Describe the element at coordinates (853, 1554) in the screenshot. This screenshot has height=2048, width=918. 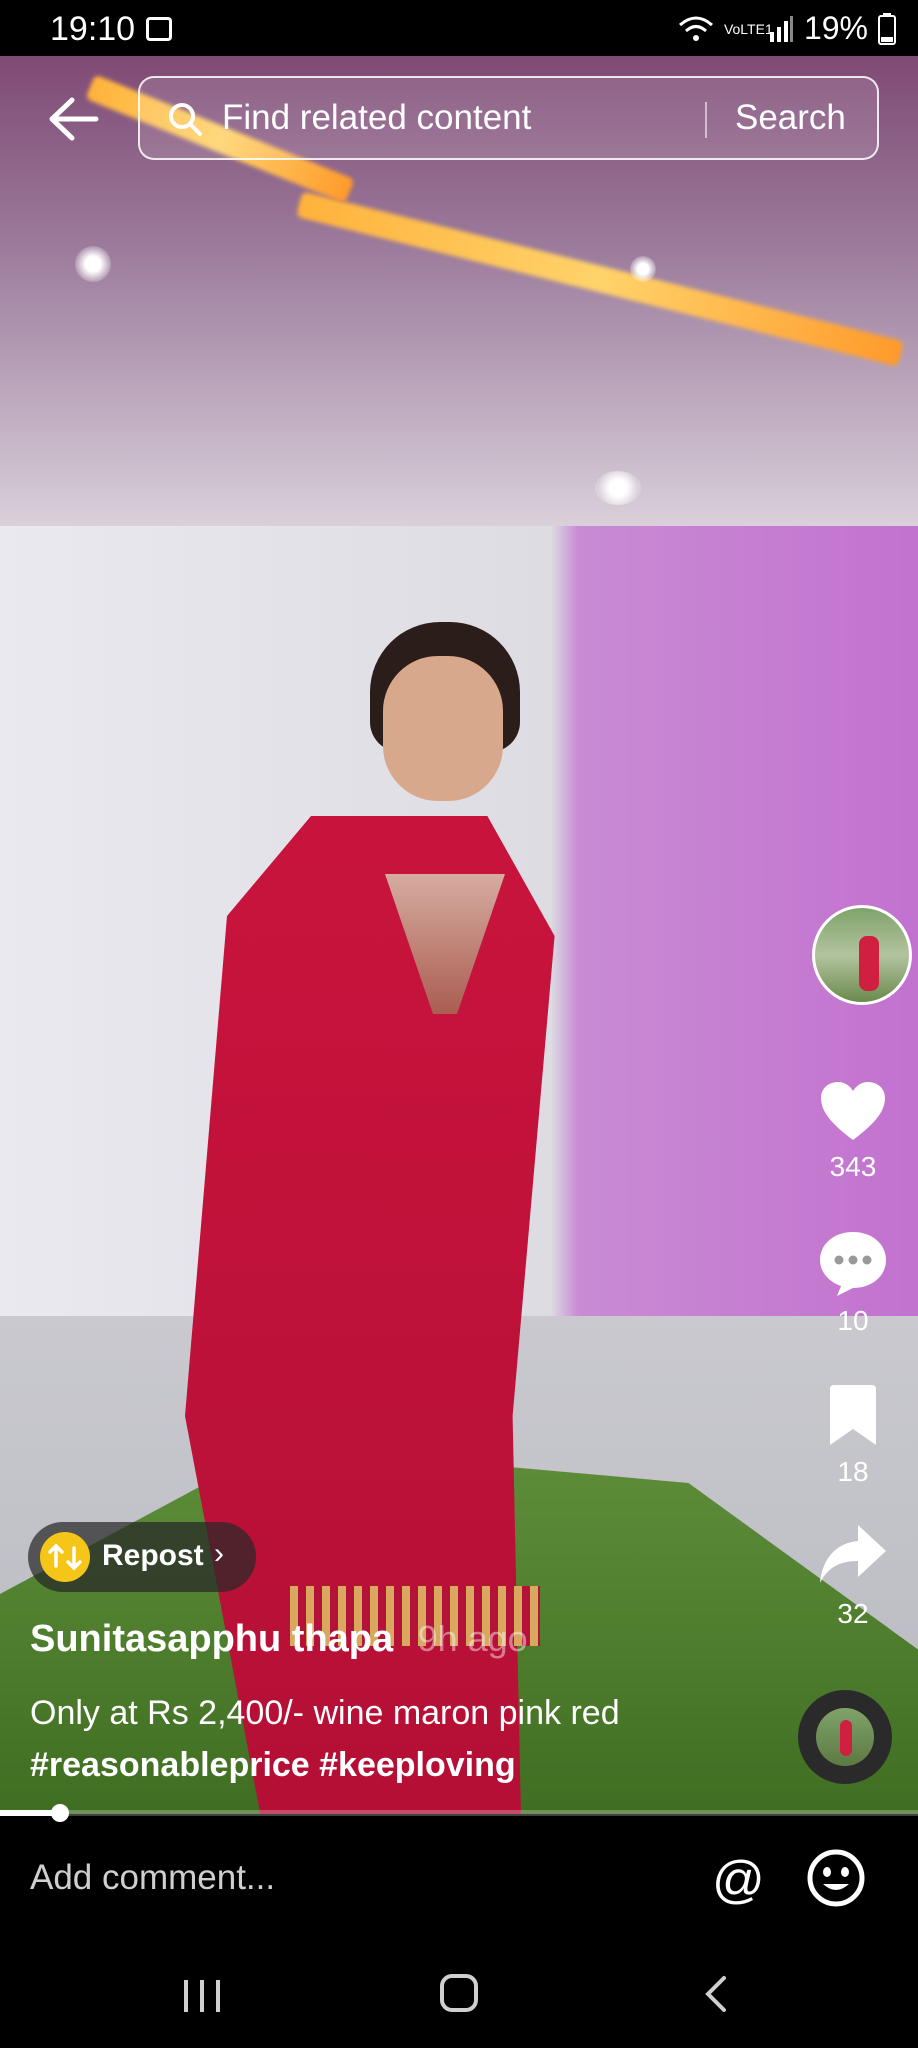
I see `share-icon` at that location.